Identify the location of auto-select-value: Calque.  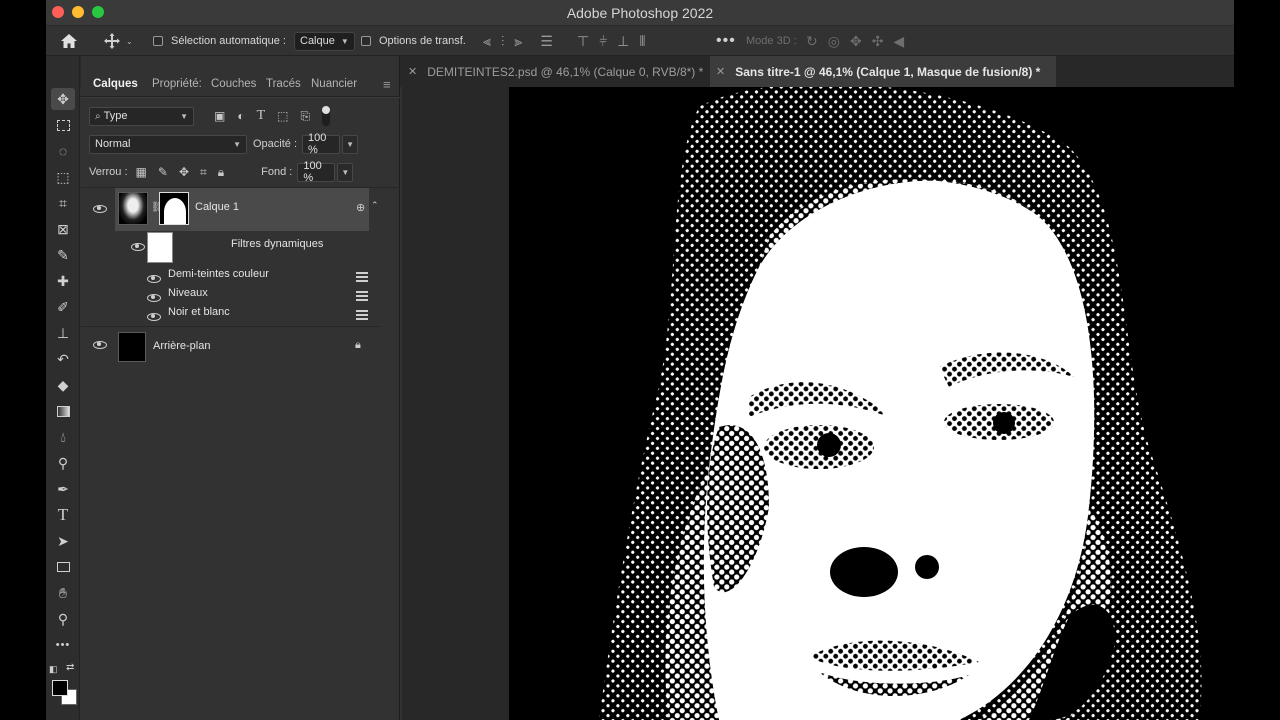
(317, 41).